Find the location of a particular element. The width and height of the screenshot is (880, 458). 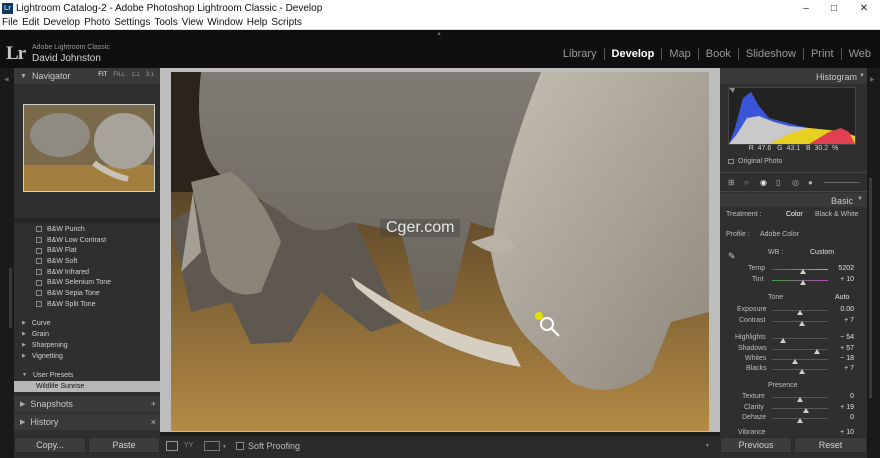

graduated-filter-icon: ▯ is located at coordinates (778, 182).